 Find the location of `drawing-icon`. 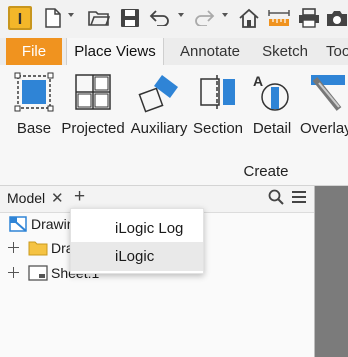

drawing-icon is located at coordinates (18, 224).